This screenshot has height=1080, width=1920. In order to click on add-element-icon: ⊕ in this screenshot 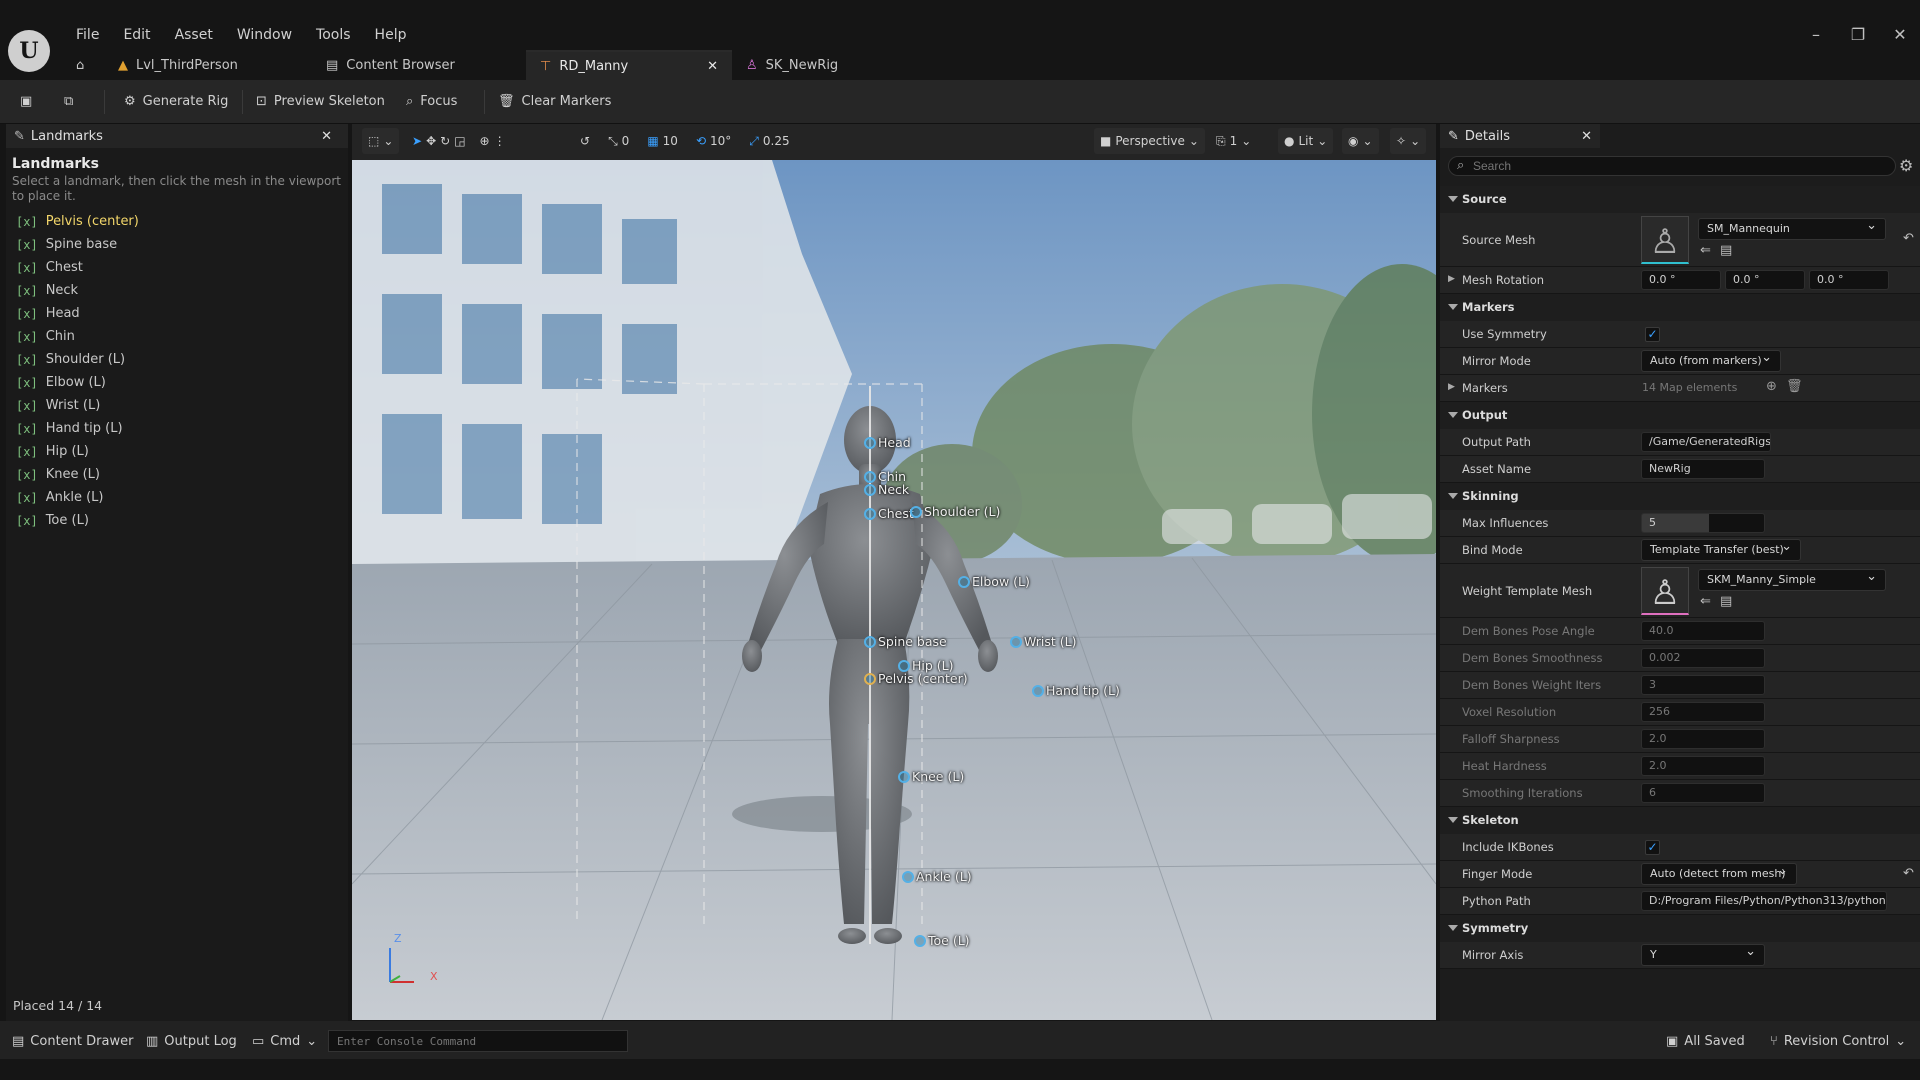, I will do `click(1771, 386)`.